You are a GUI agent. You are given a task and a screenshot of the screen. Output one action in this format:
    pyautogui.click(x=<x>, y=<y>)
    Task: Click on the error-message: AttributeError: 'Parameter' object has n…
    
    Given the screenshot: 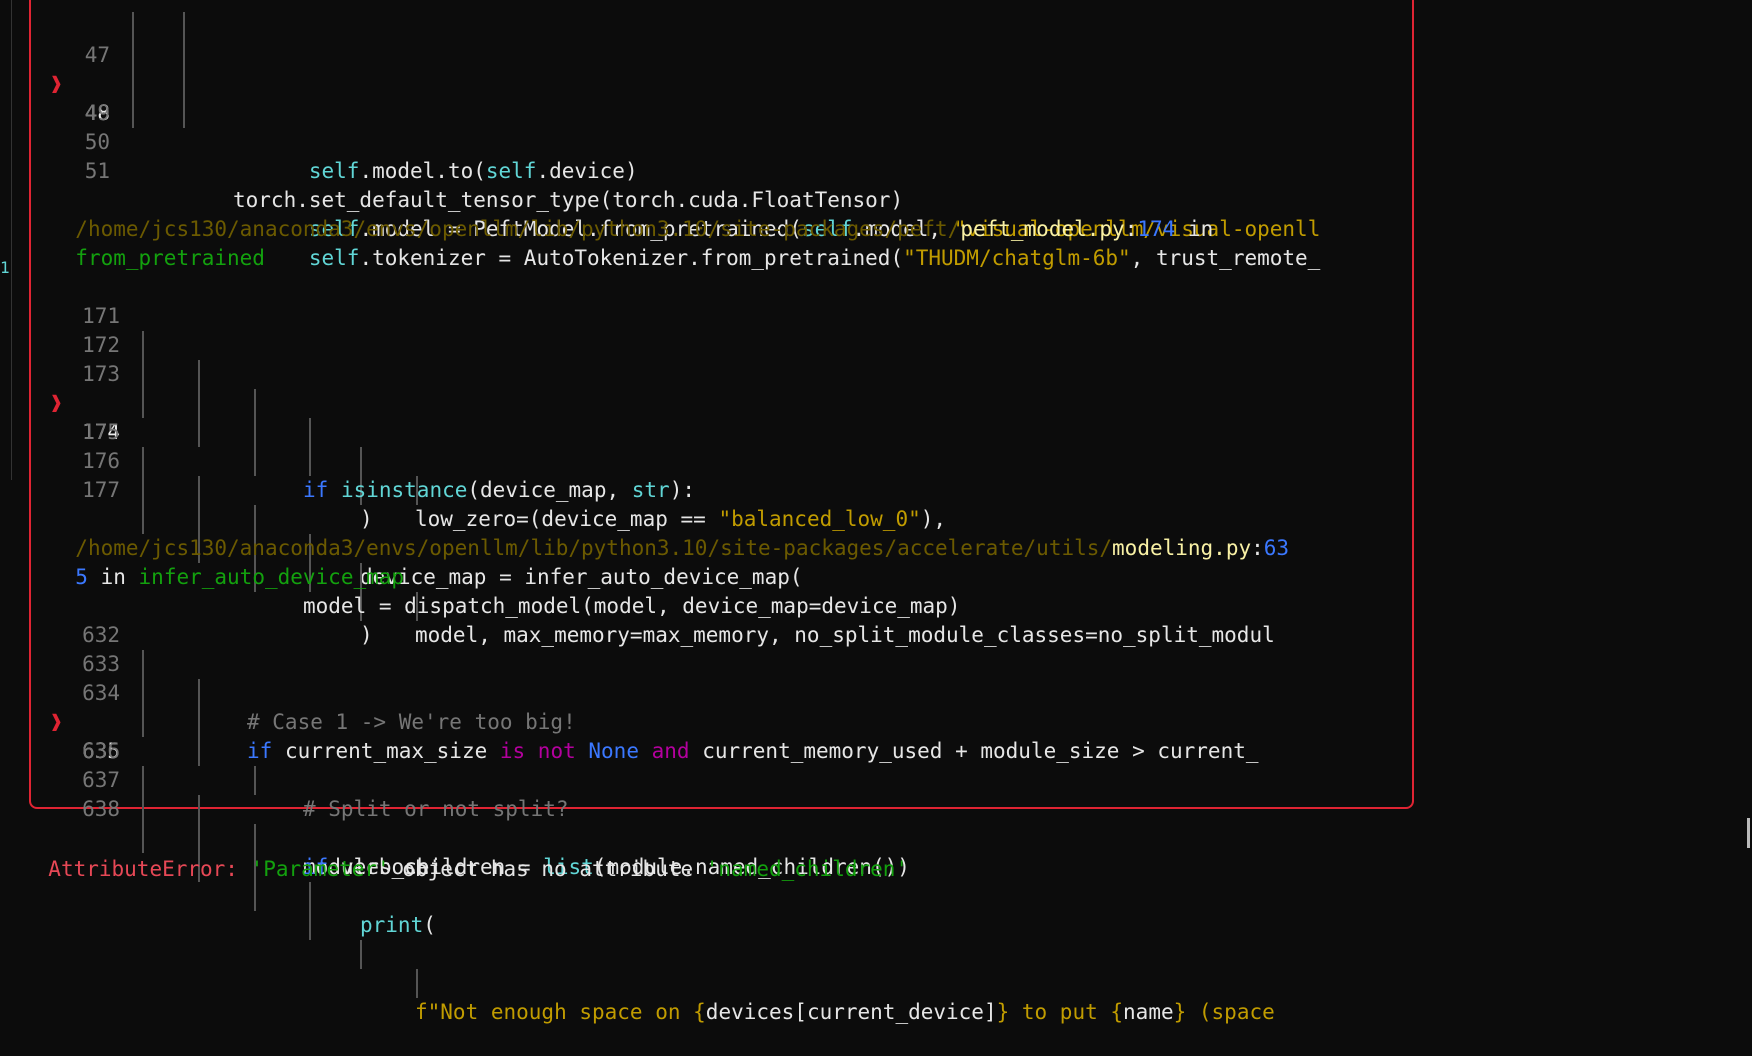 What is the action you would take?
    pyautogui.click(x=465, y=853)
    